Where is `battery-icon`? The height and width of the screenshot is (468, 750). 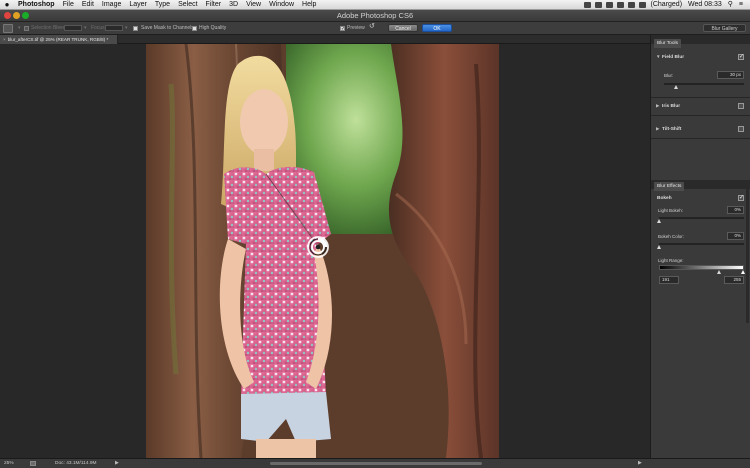 battery-icon is located at coordinates (642, 4).